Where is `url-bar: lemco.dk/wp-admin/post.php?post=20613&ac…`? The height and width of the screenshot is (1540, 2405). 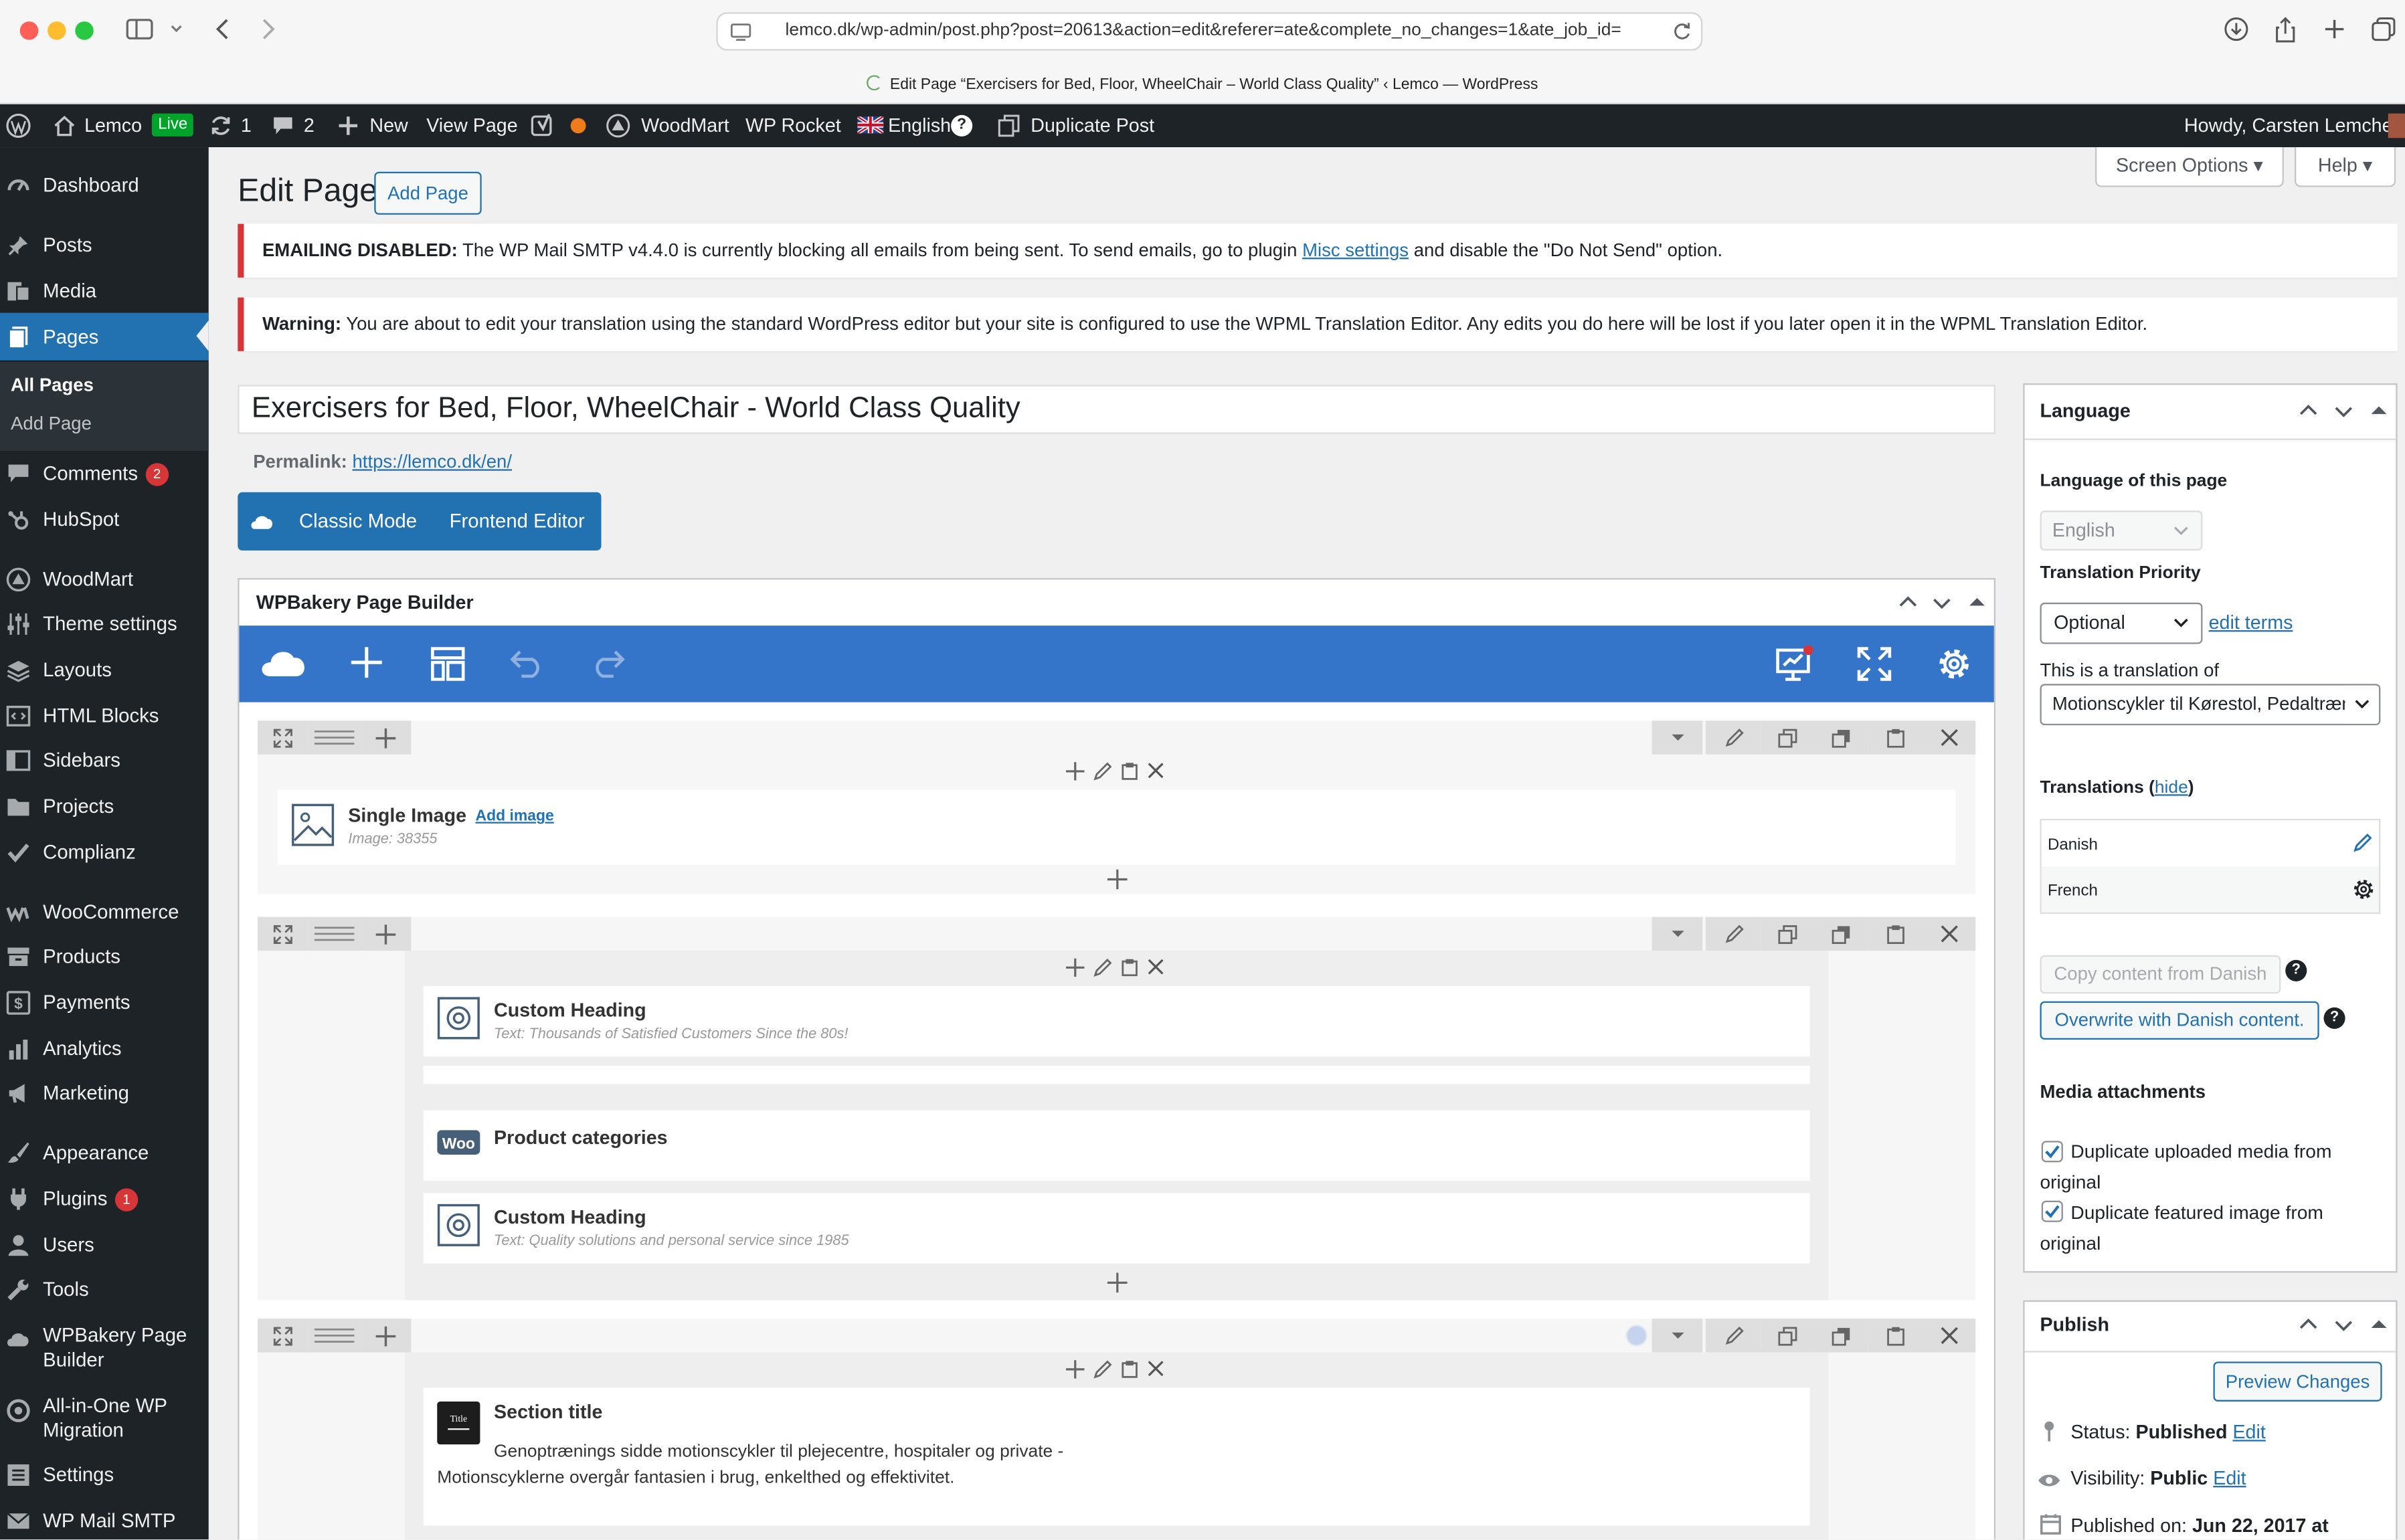 url-bar: lemco.dk/wp-admin/post.php?post=20613&ac… is located at coordinates (1209, 31).